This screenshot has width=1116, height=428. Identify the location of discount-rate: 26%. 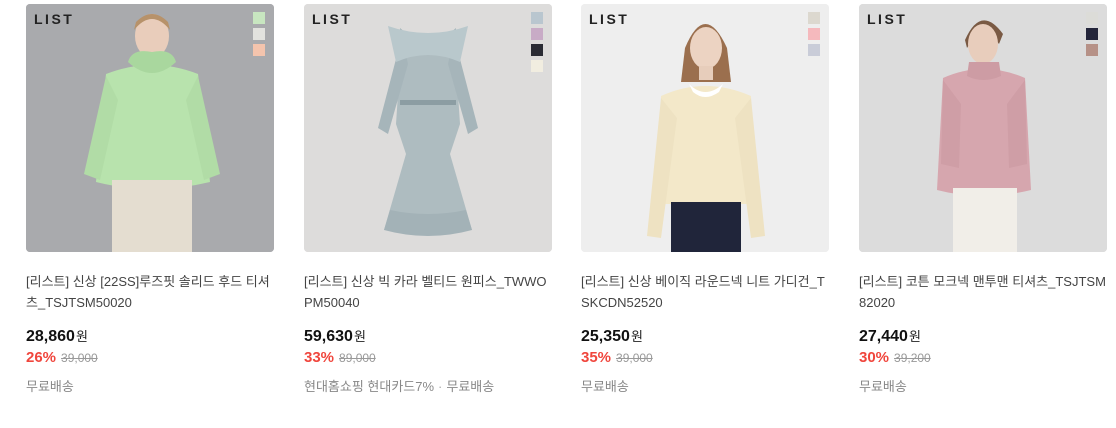
(41, 357).